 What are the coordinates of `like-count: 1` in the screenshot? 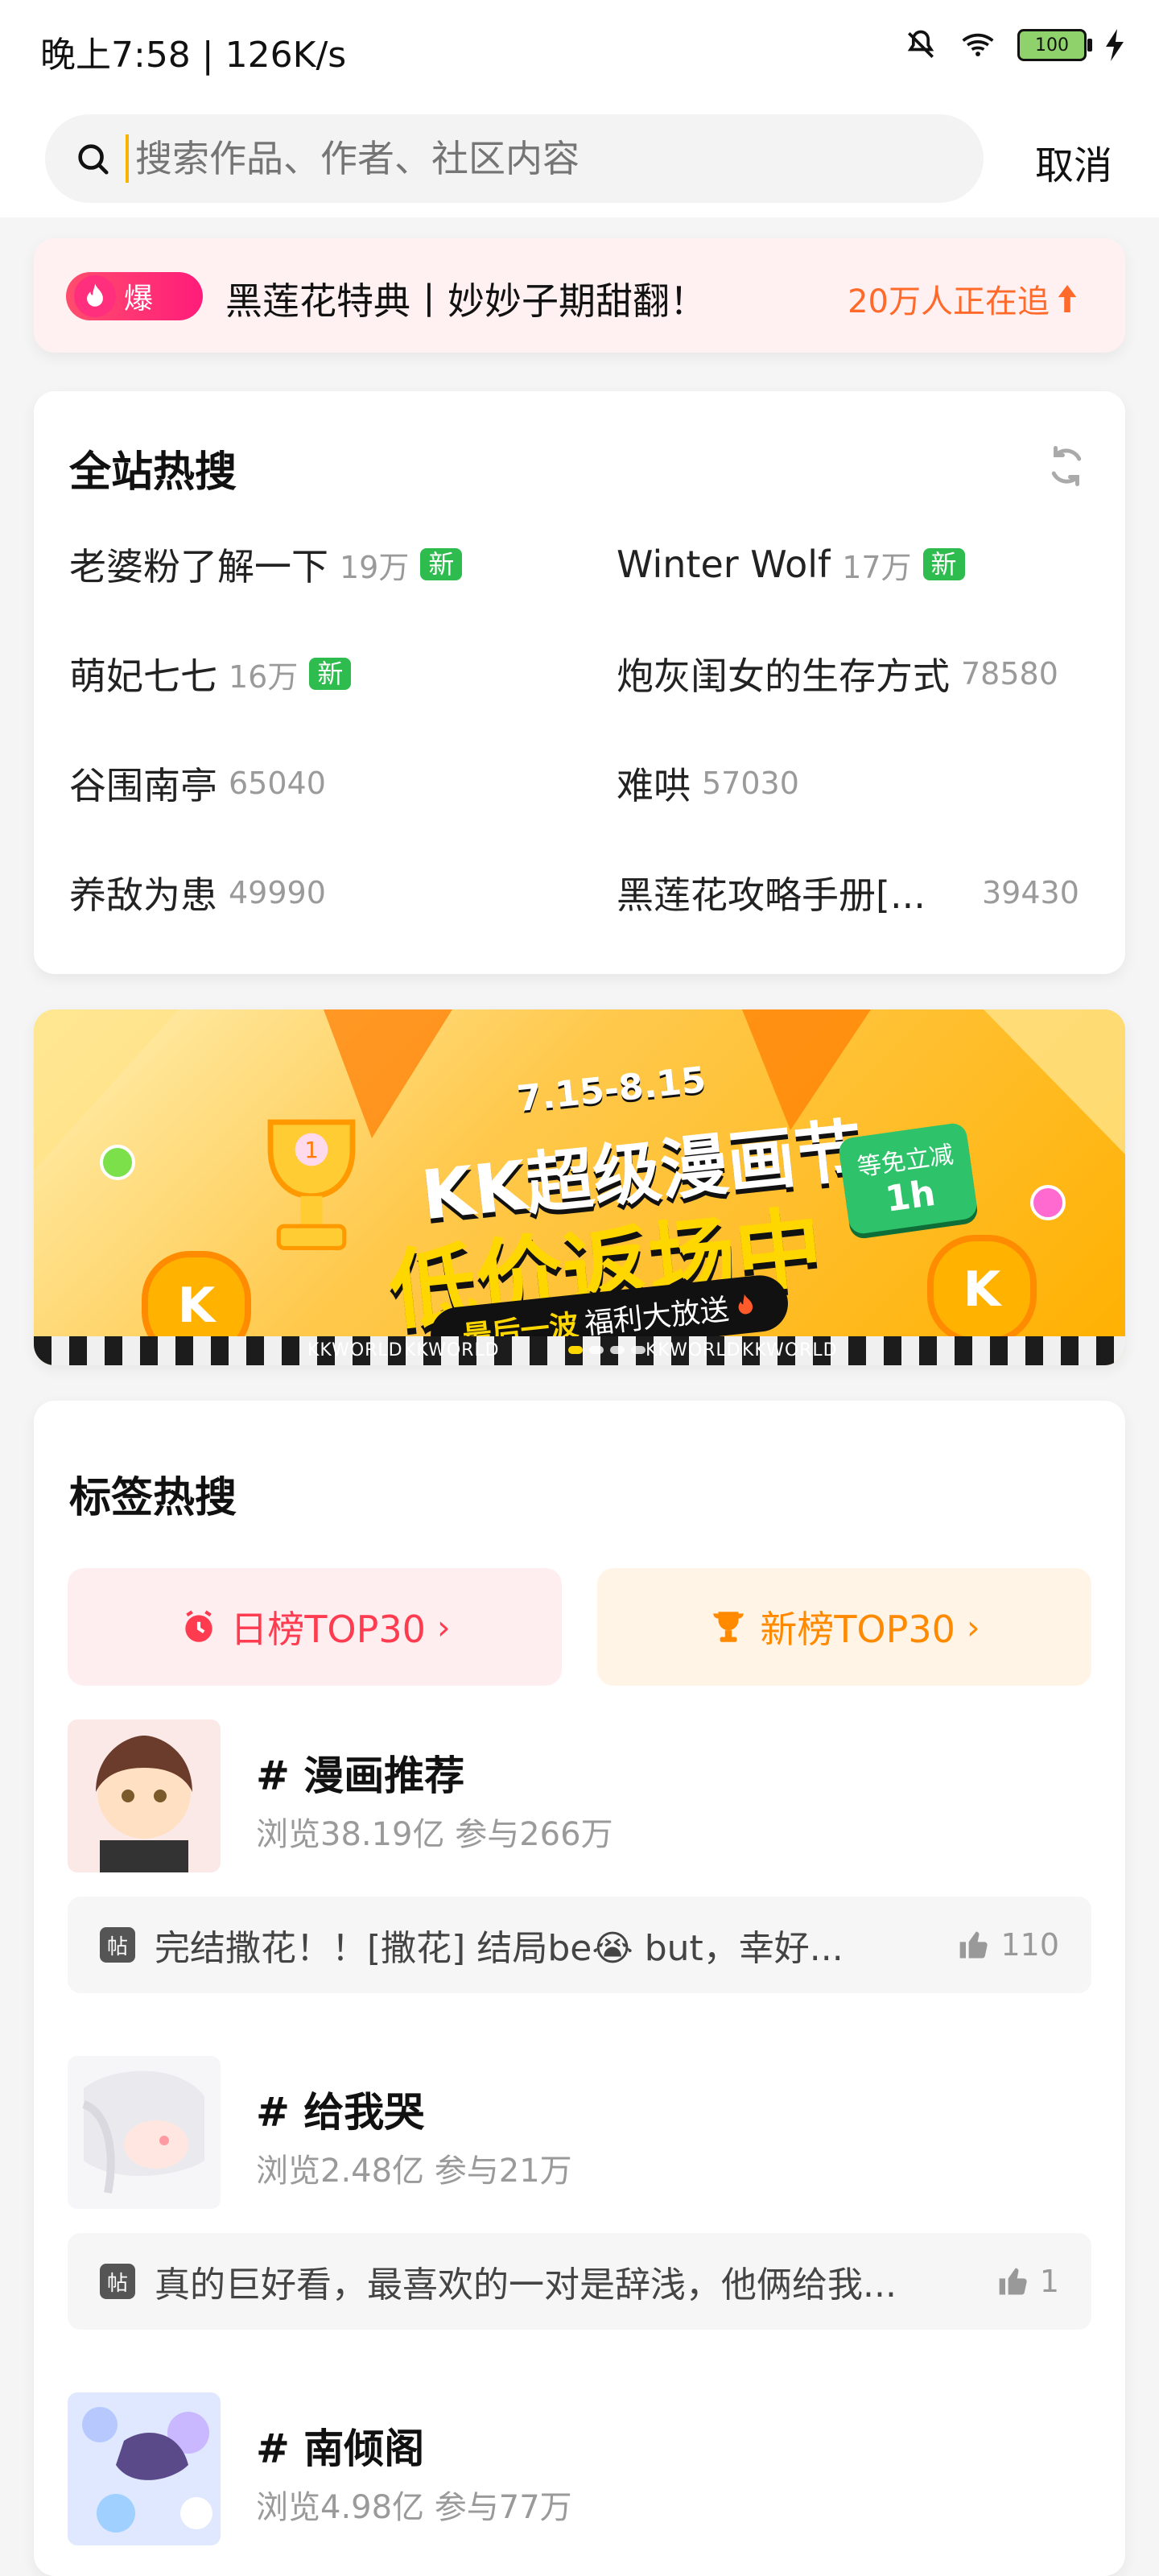 It's located at (1027, 2281).